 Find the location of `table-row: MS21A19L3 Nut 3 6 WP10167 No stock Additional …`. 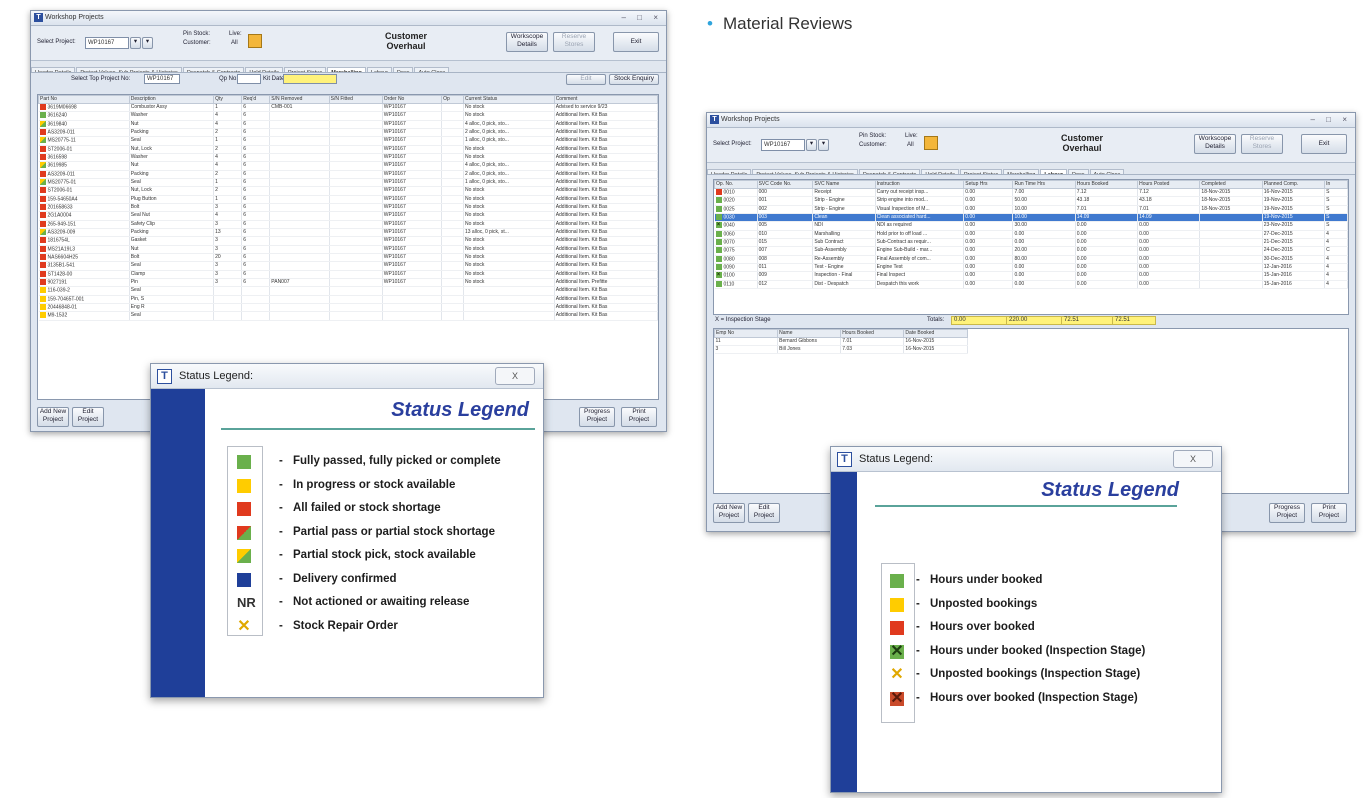

table-row: MS21A19L3 Nut 3 6 WP10167 No stock Additional … is located at coordinates (348, 249).